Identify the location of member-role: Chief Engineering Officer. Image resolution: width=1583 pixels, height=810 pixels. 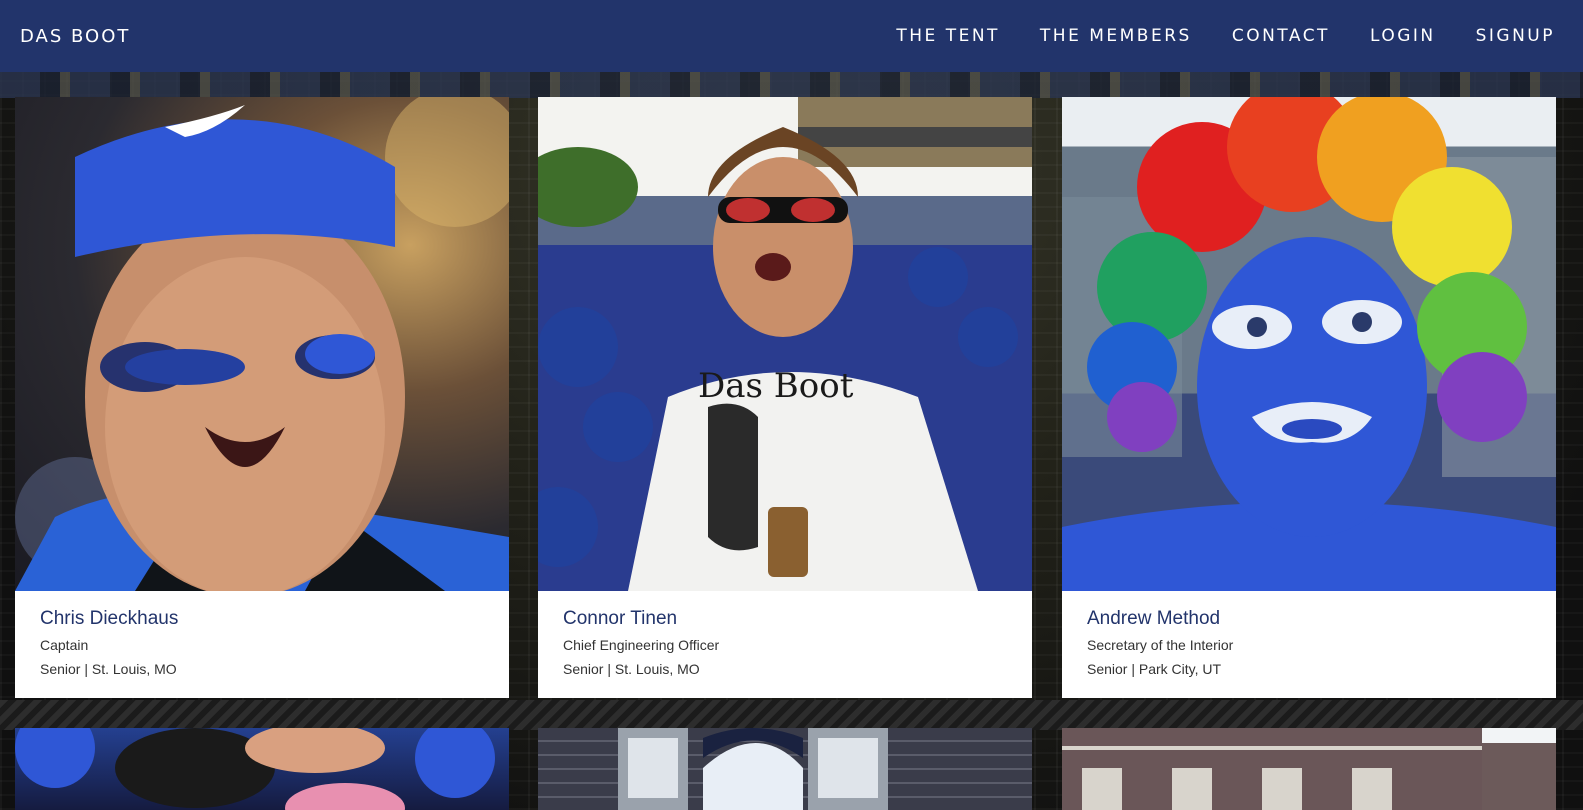
(641, 645).